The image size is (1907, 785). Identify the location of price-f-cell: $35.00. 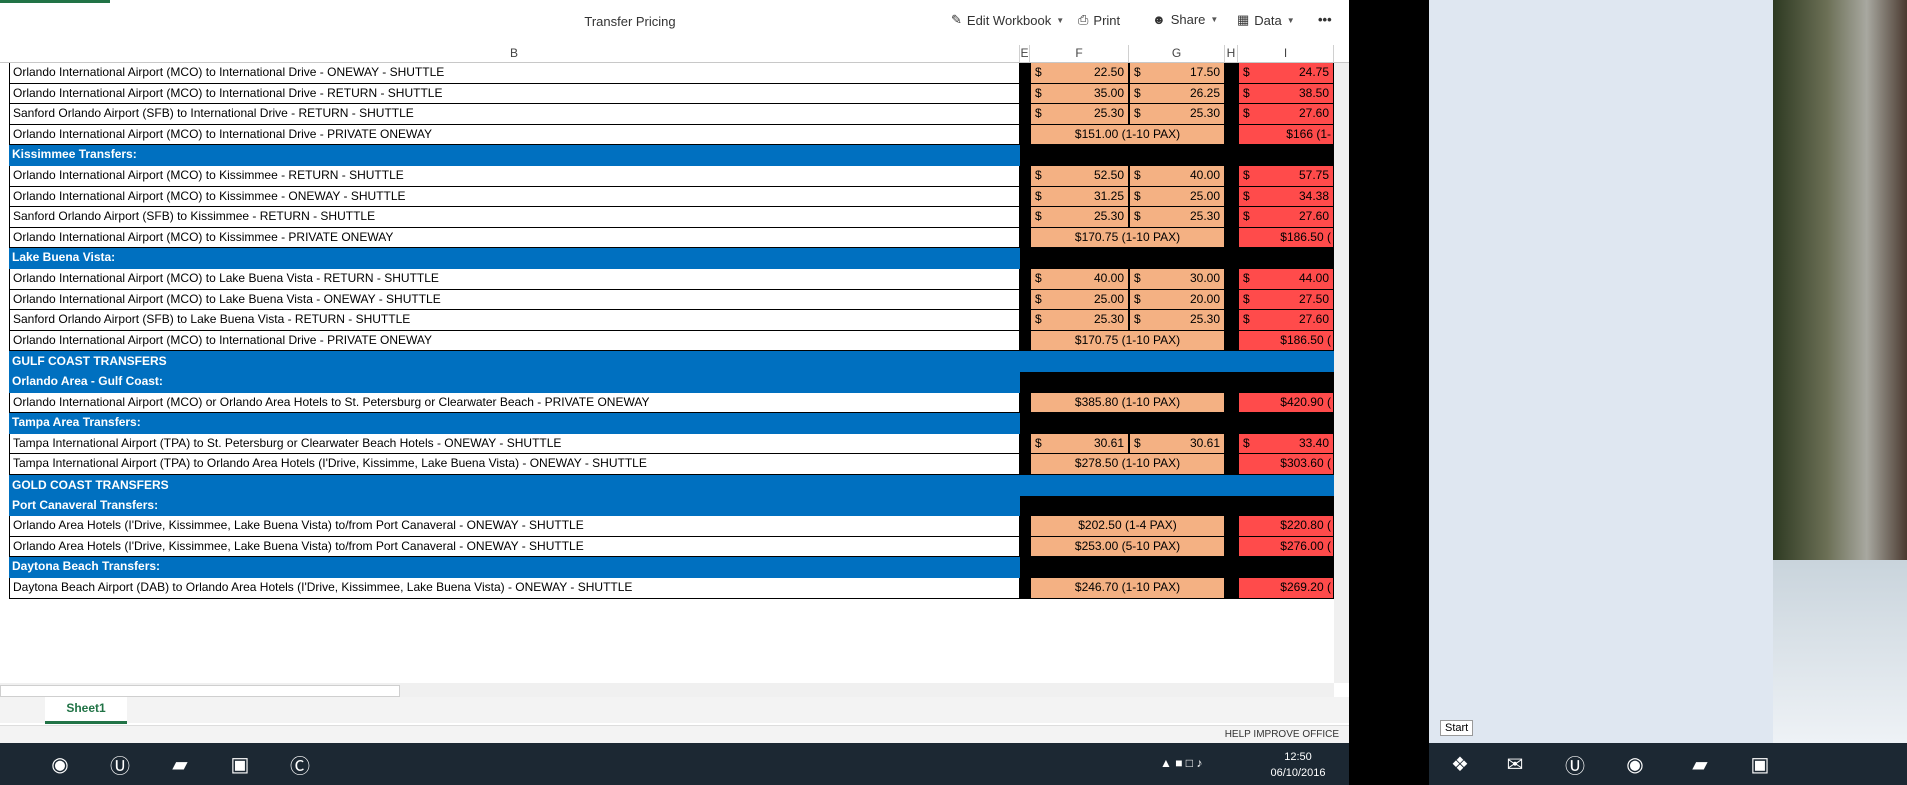
(1079, 94).